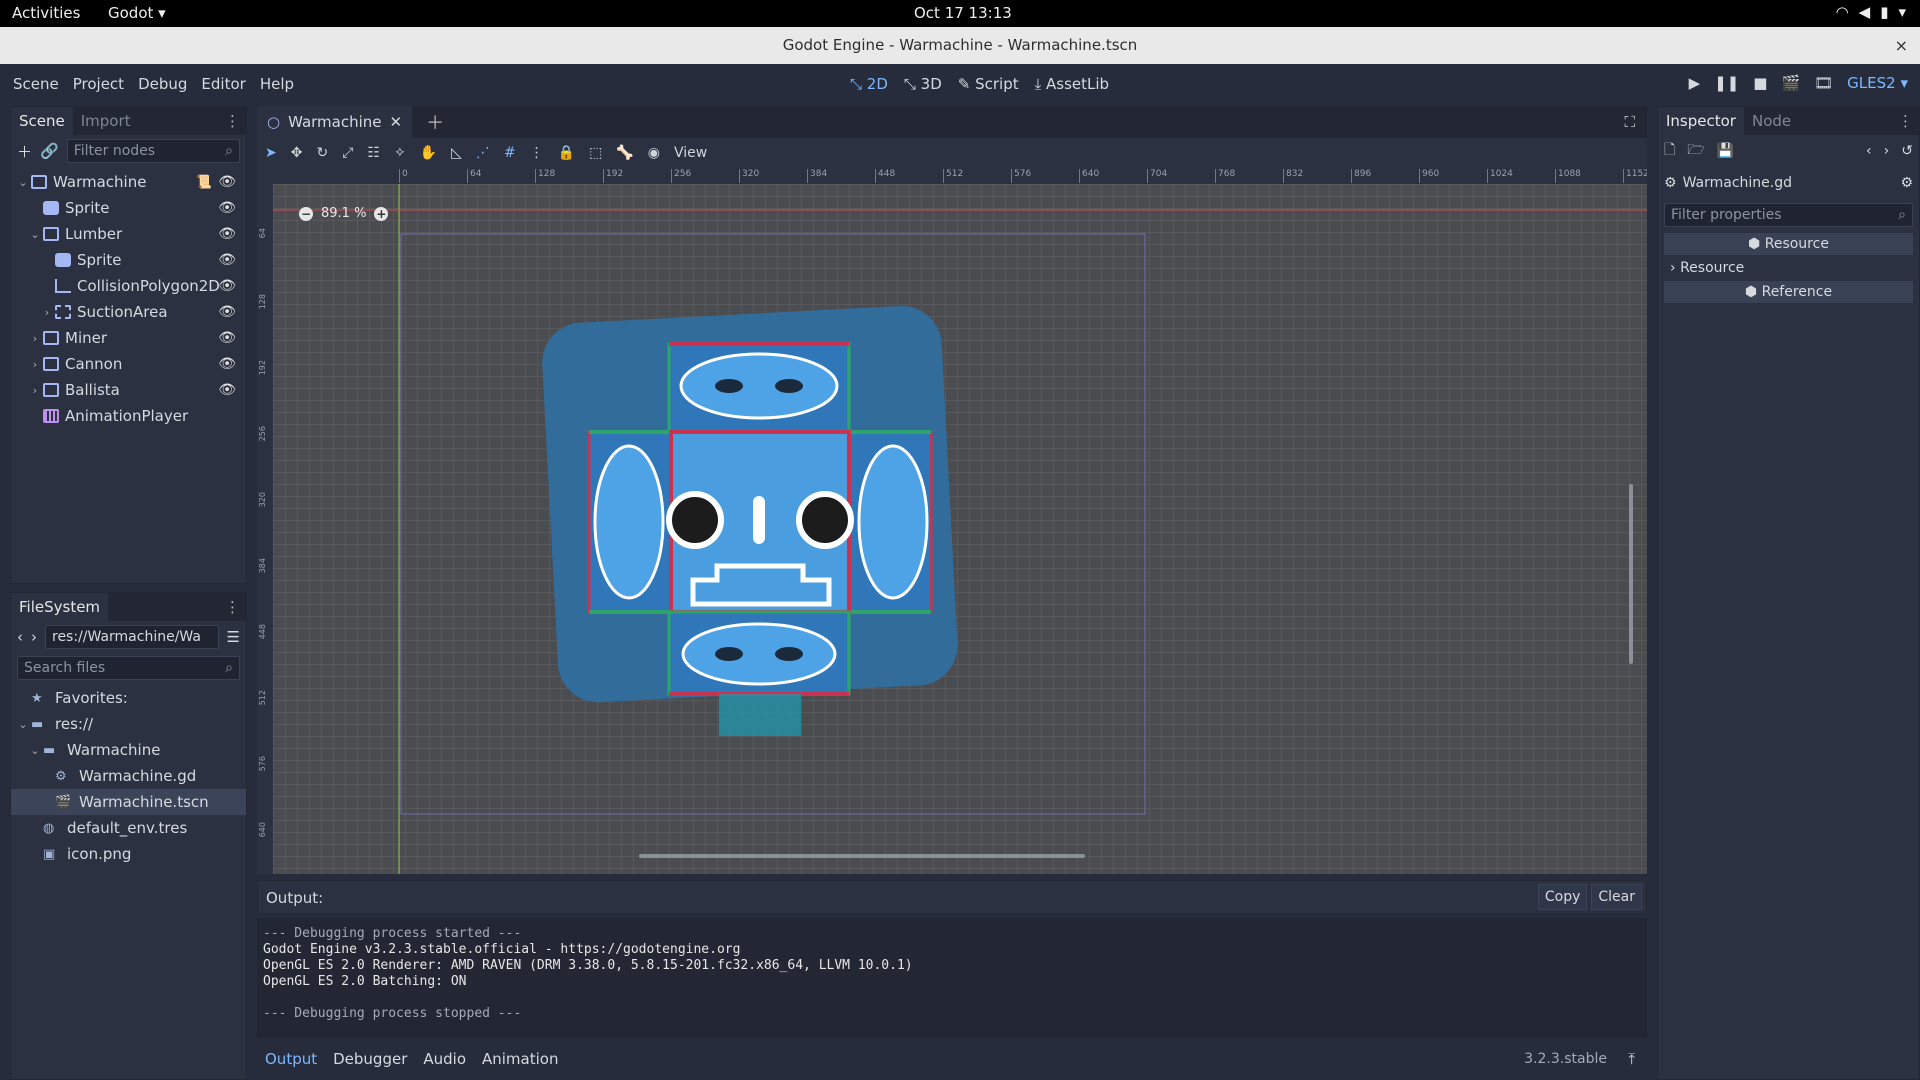 This screenshot has width=1920, height=1080. I want to click on clock: Oct 17 13:13, so click(963, 13).